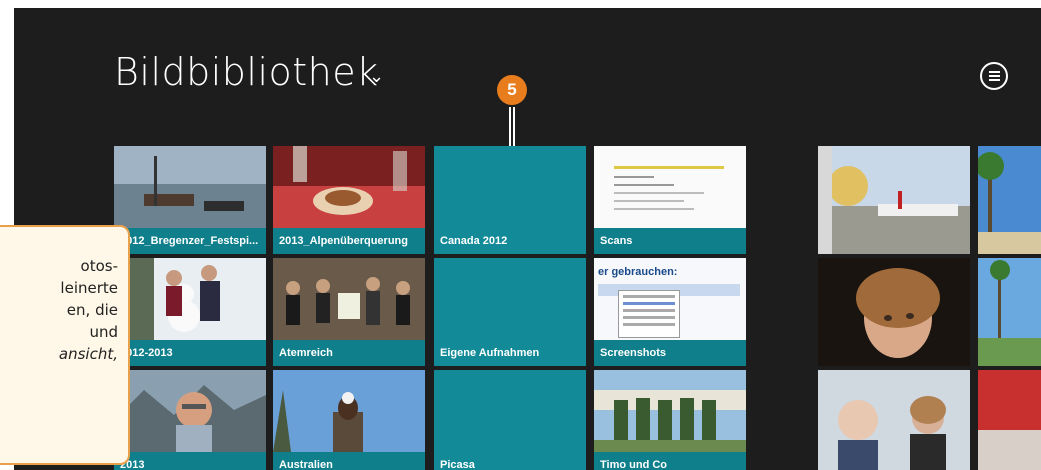  Describe the element at coordinates (190, 461) in the screenshot. I see `tile-label: 2013` at that location.